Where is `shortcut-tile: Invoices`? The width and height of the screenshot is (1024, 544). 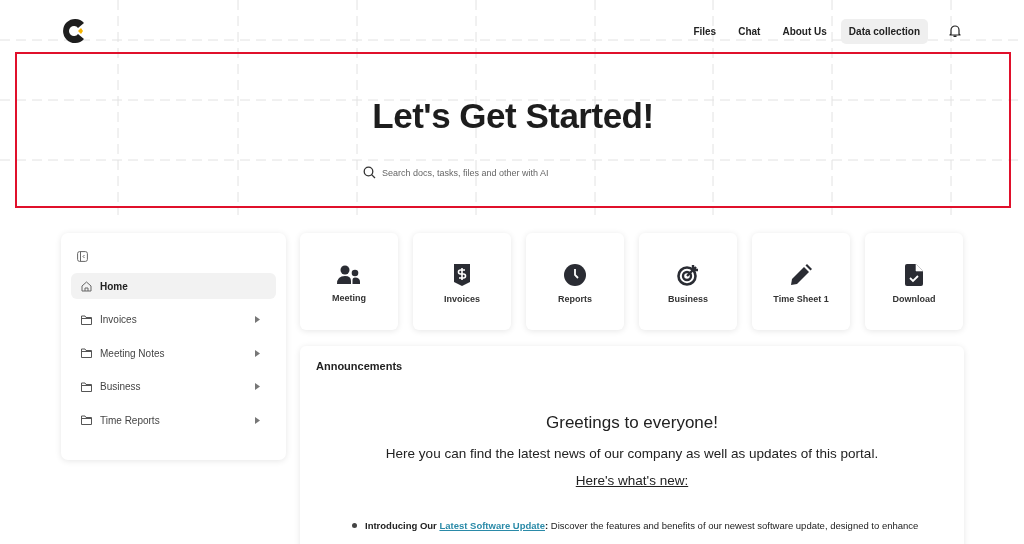 shortcut-tile: Invoices is located at coordinates (462, 281).